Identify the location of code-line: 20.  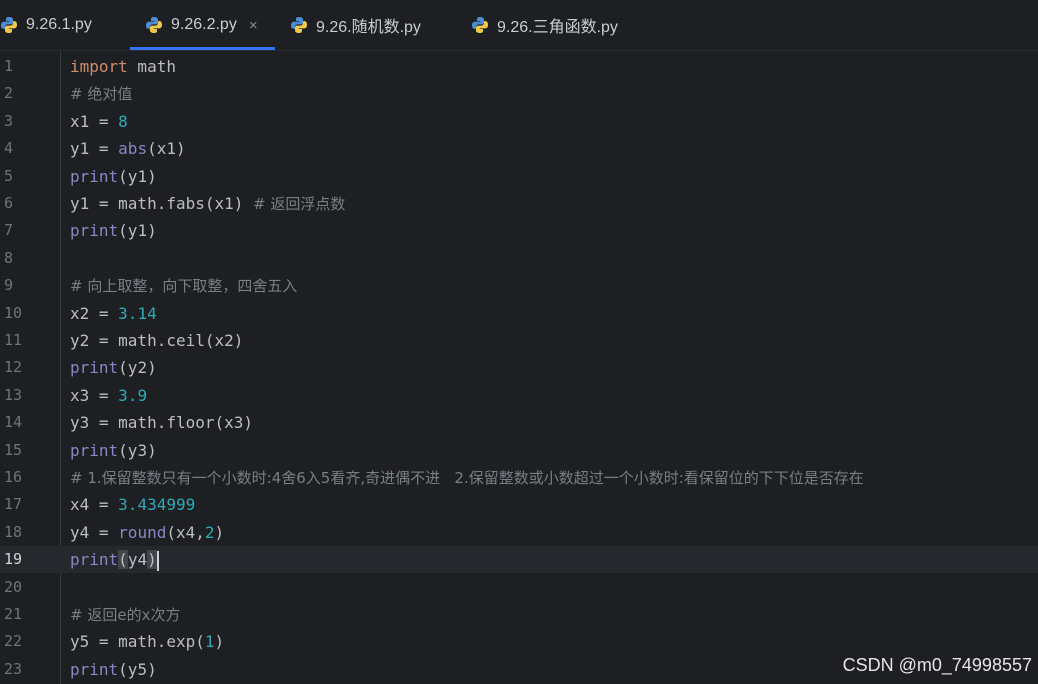
(519, 587).